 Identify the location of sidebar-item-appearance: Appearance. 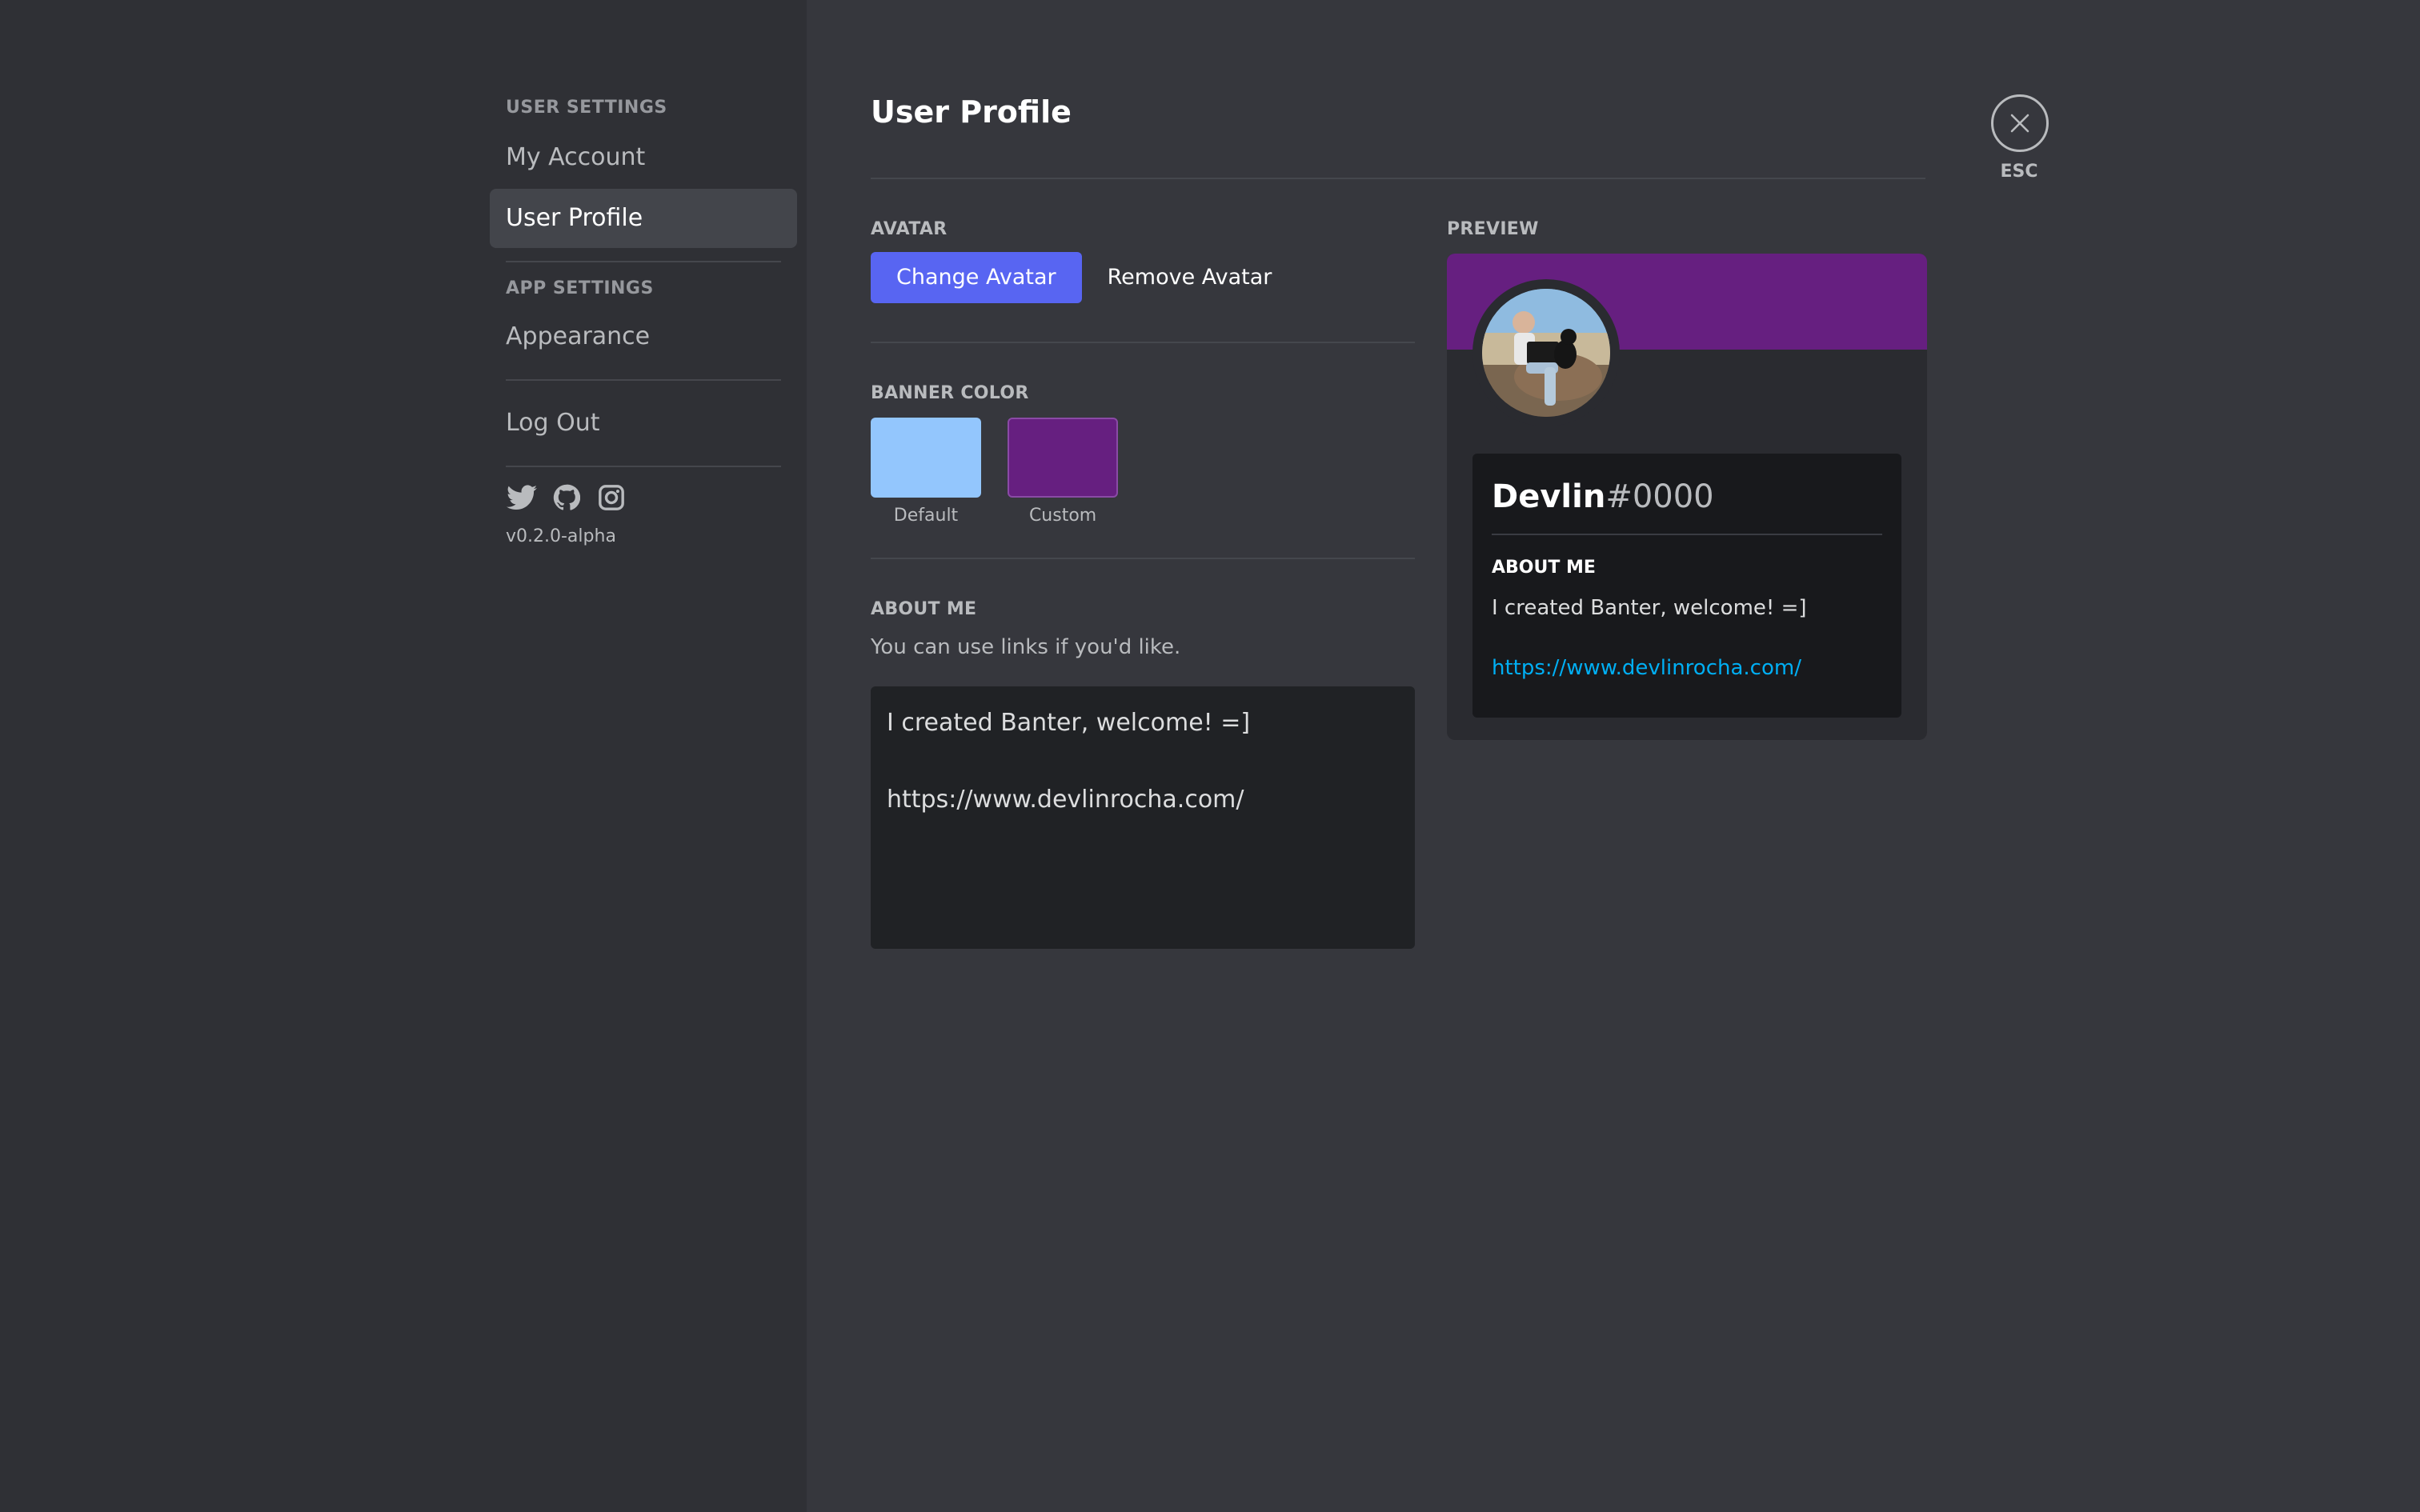
(643, 336).